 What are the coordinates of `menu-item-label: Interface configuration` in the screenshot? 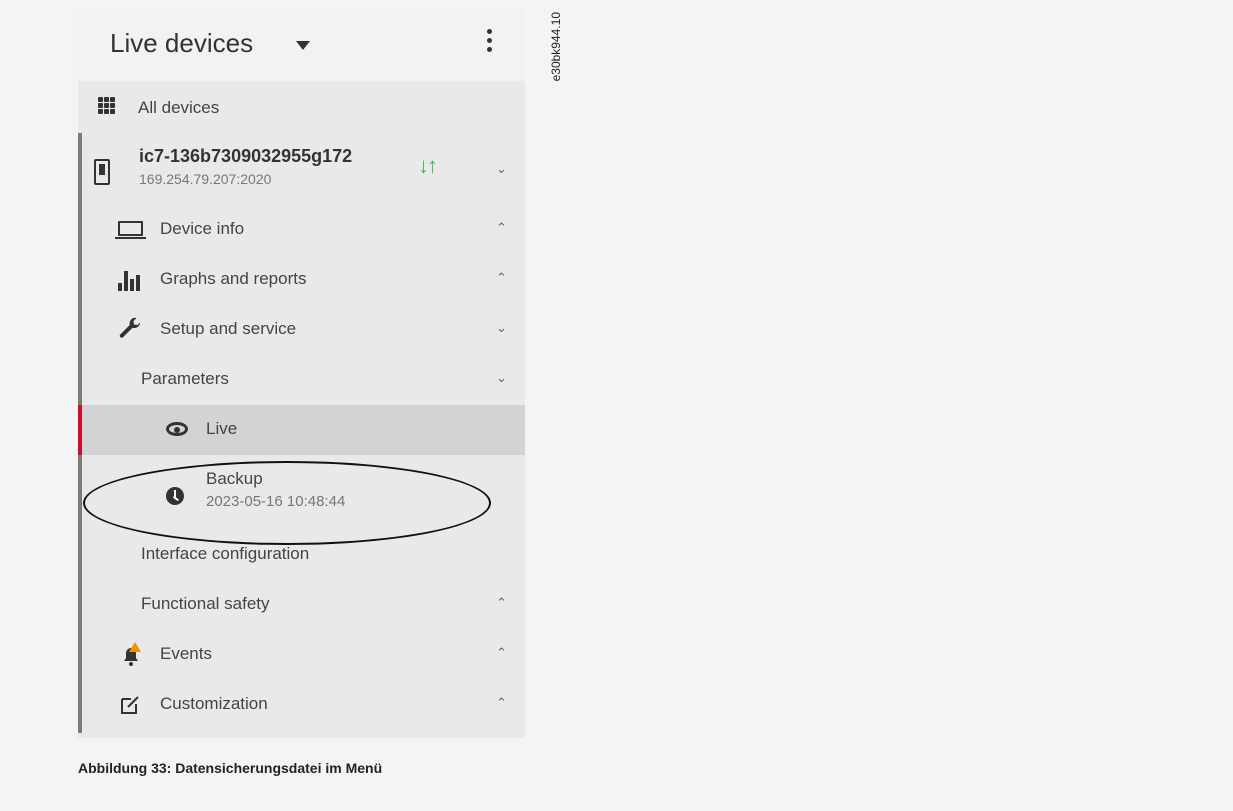 It's located at (225, 553).